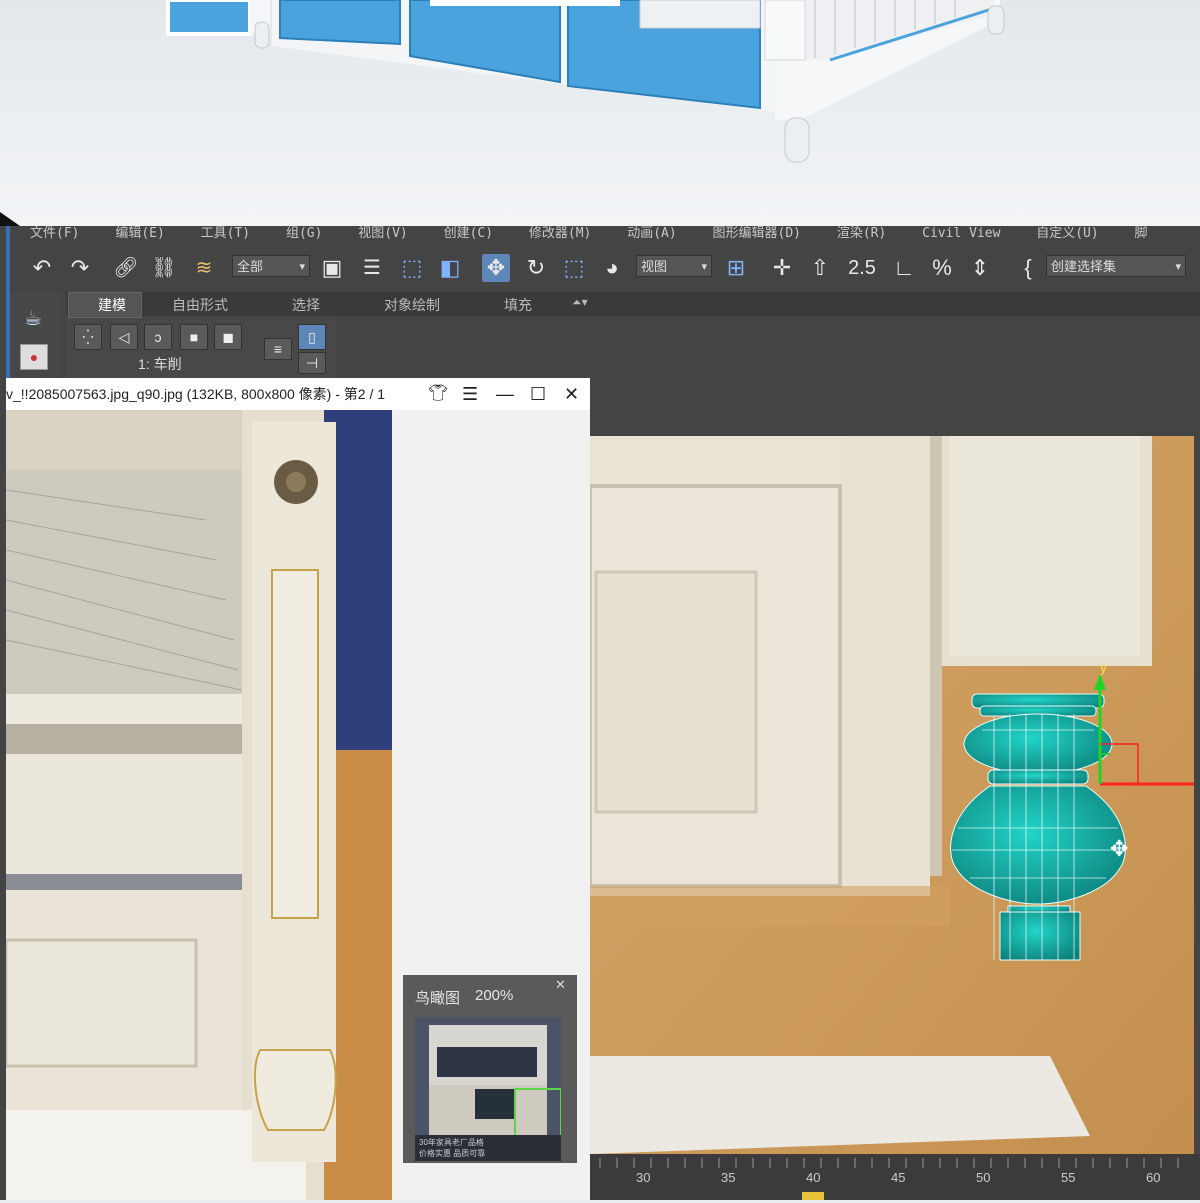 This screenshot has width=1200, height=1203. What do you see at coordinates (34, 357) in the screenshot?
I see `render-frame-icon: ●` at bounding box center [34, 357].